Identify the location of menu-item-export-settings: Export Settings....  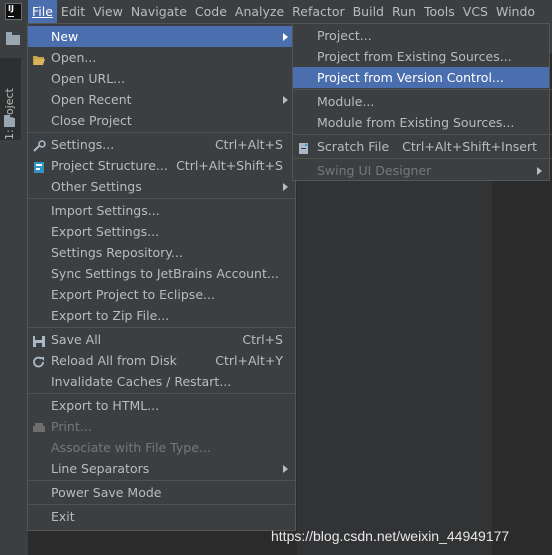
(161, 231).